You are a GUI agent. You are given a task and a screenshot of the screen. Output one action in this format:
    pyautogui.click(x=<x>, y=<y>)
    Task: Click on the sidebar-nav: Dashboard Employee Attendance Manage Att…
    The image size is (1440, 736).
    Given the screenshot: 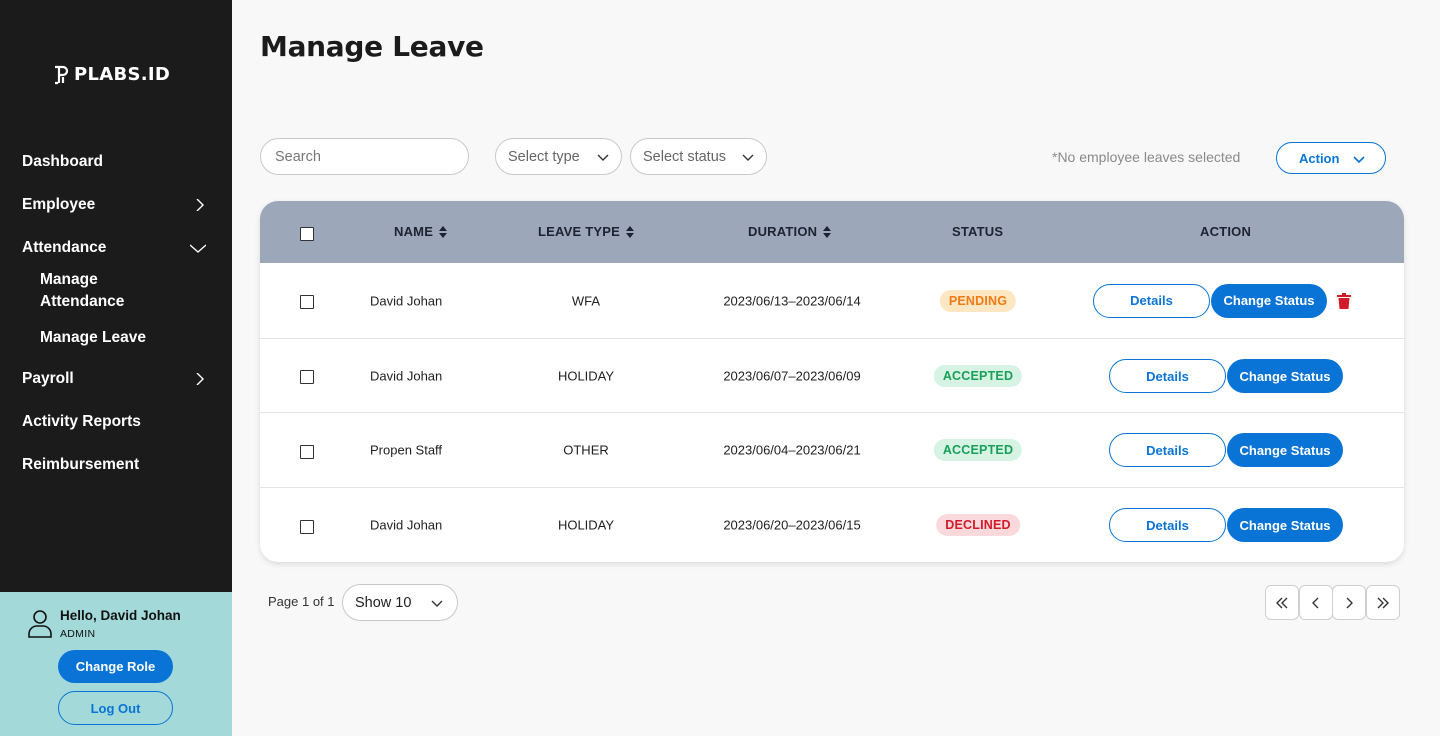 What is the action you would take?
    pyautogui.click(x=116, y=313)
    